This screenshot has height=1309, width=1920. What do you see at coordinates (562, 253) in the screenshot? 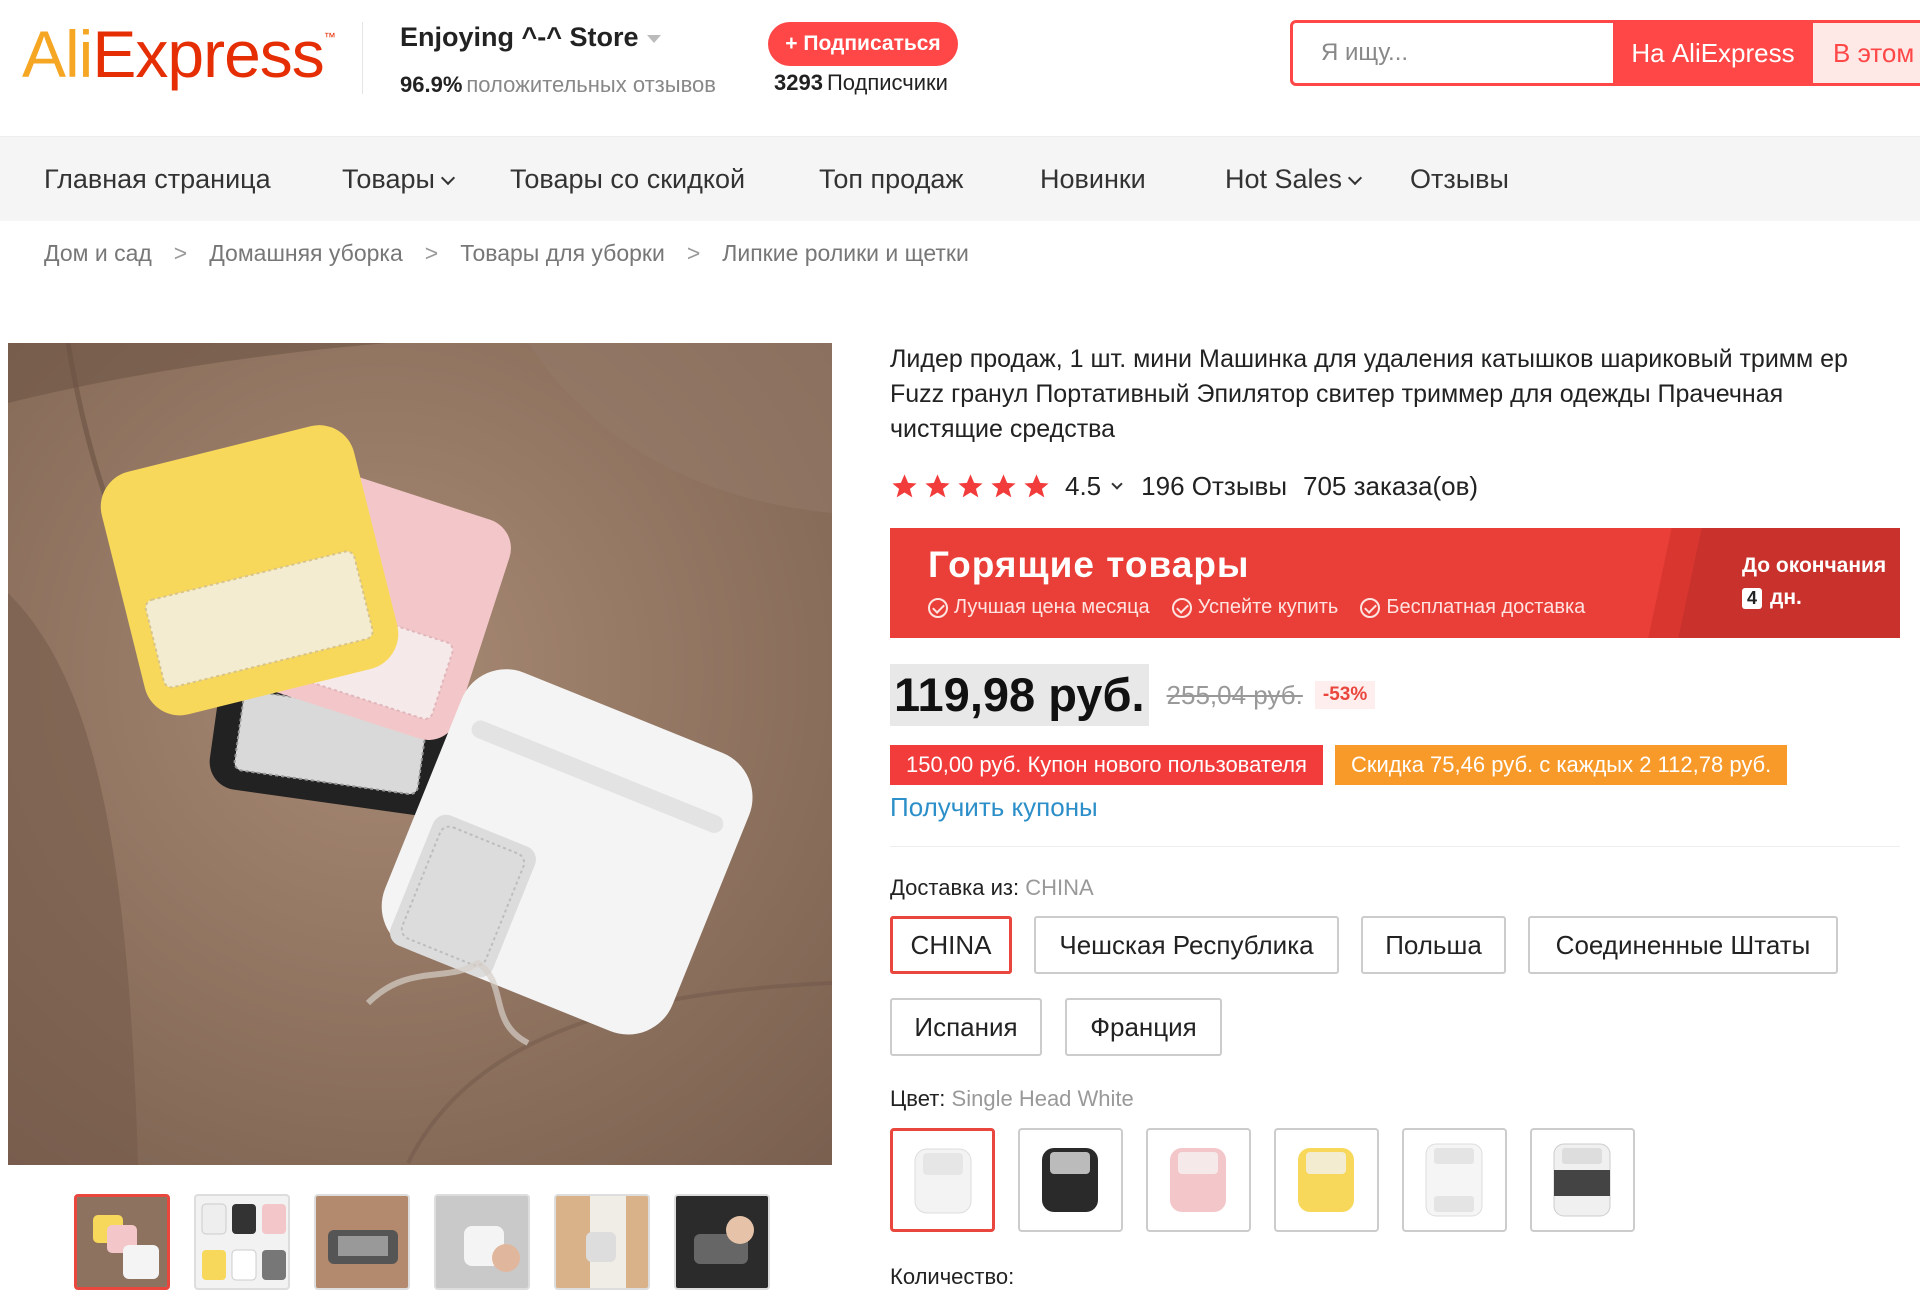
I see `breadcrumb-item: Товары для уборки` at bounding box center [562, 253].